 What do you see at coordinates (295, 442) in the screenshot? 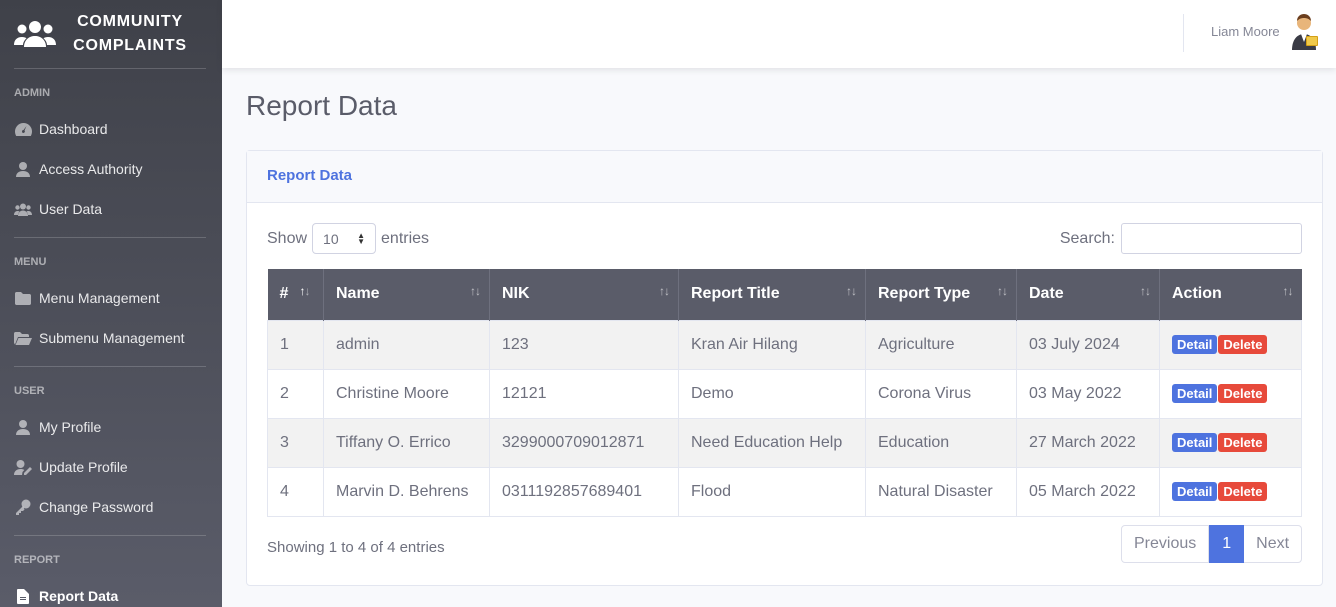
I see `cell-number: 3` at bounding box center [295, 442].